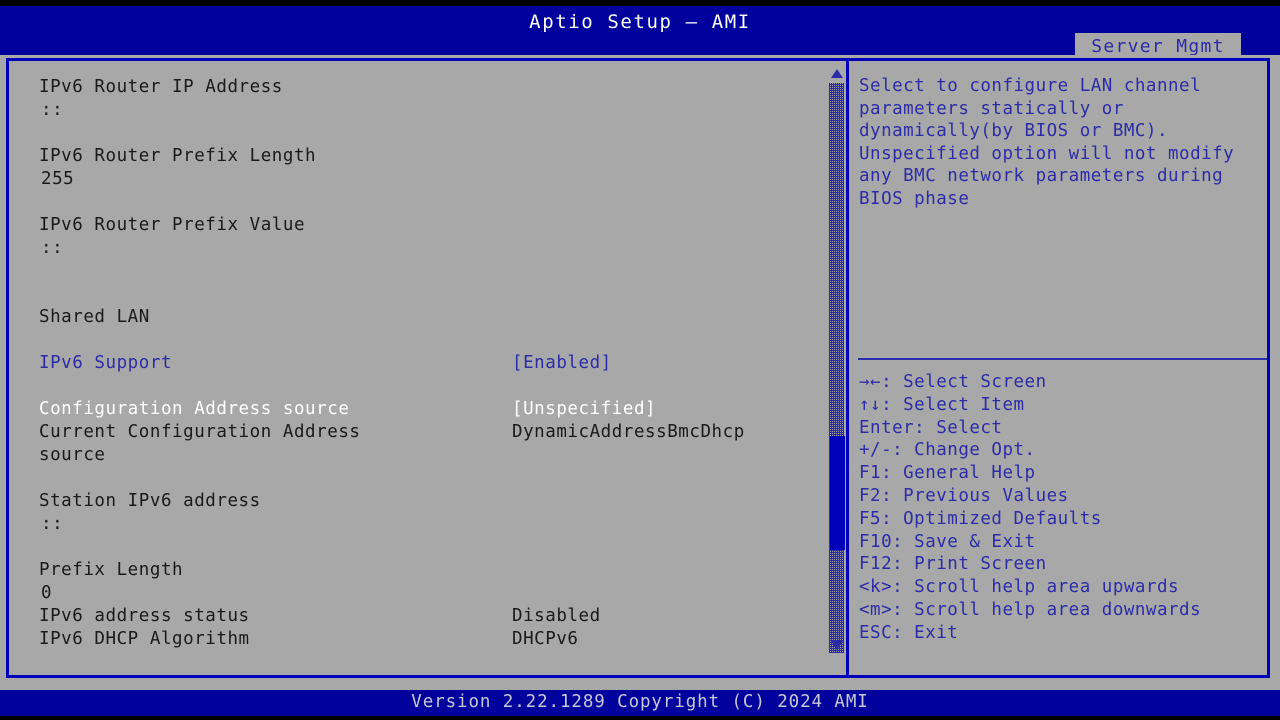 The height and width of the screenshot is (720, 1280). I want to click on key-legend-item: Enter: Select, so click(931, 427).